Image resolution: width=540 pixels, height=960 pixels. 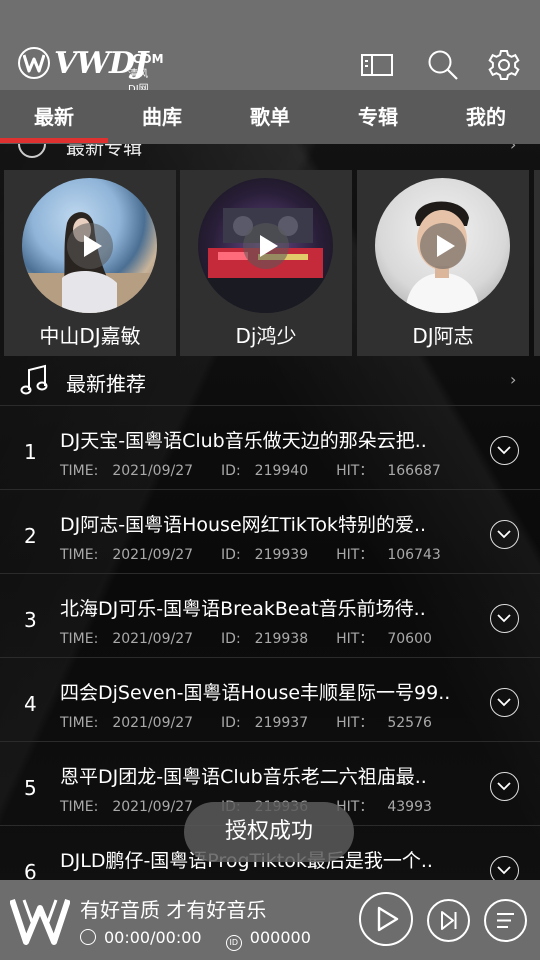 I want to click on albums-section-title: 最新专辑, so click(x=104, y=151).